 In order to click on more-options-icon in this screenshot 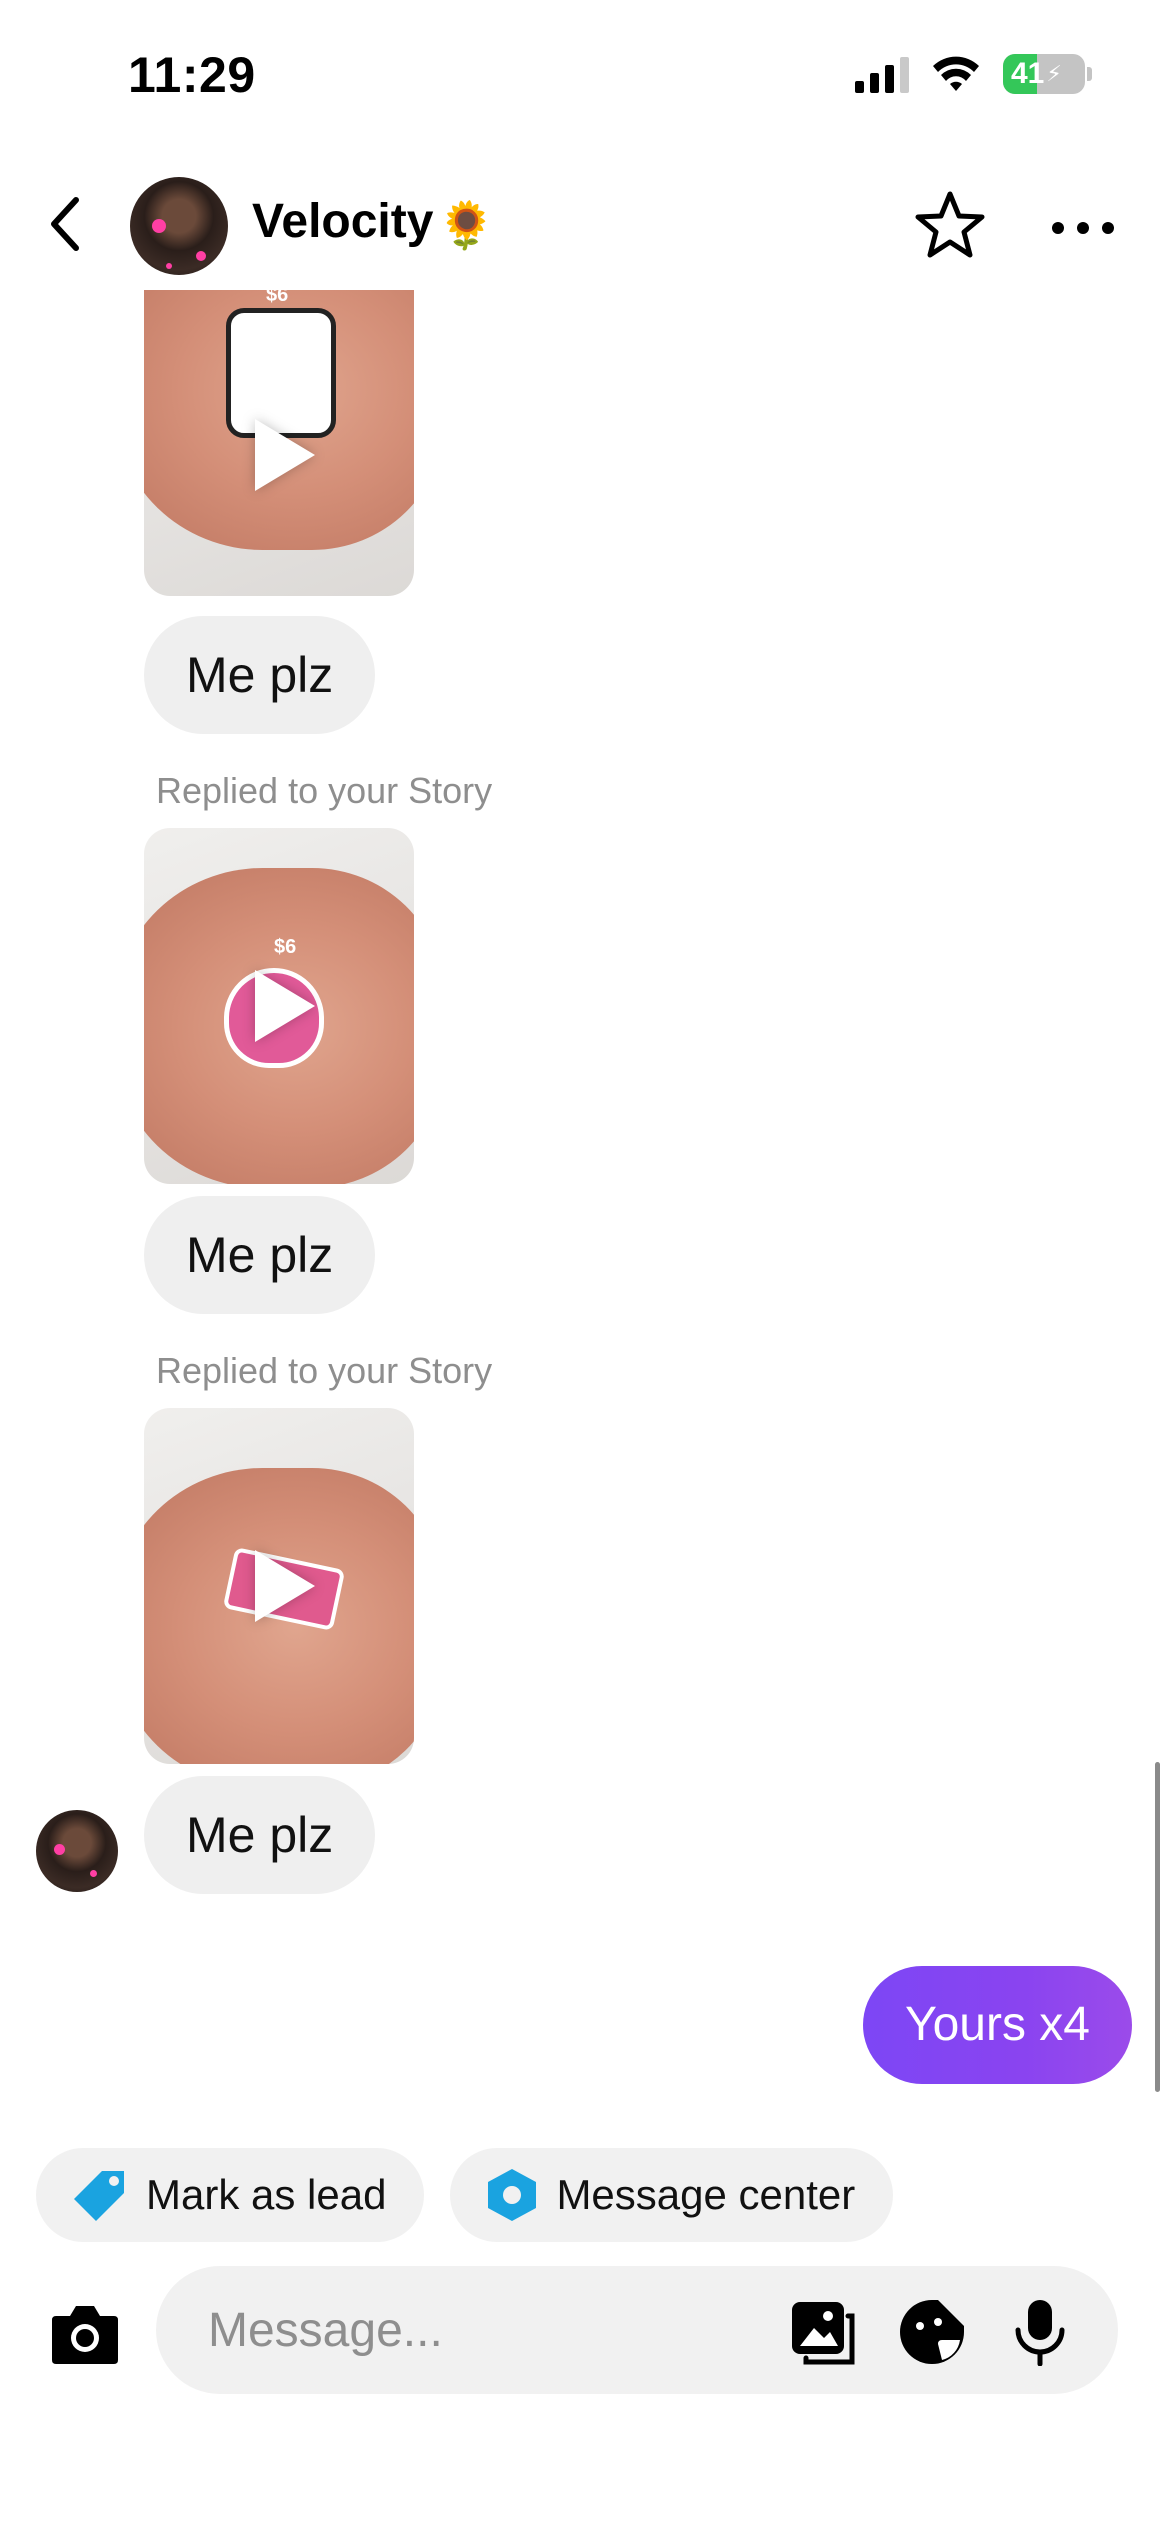, I will do `click(1083, 228)`.